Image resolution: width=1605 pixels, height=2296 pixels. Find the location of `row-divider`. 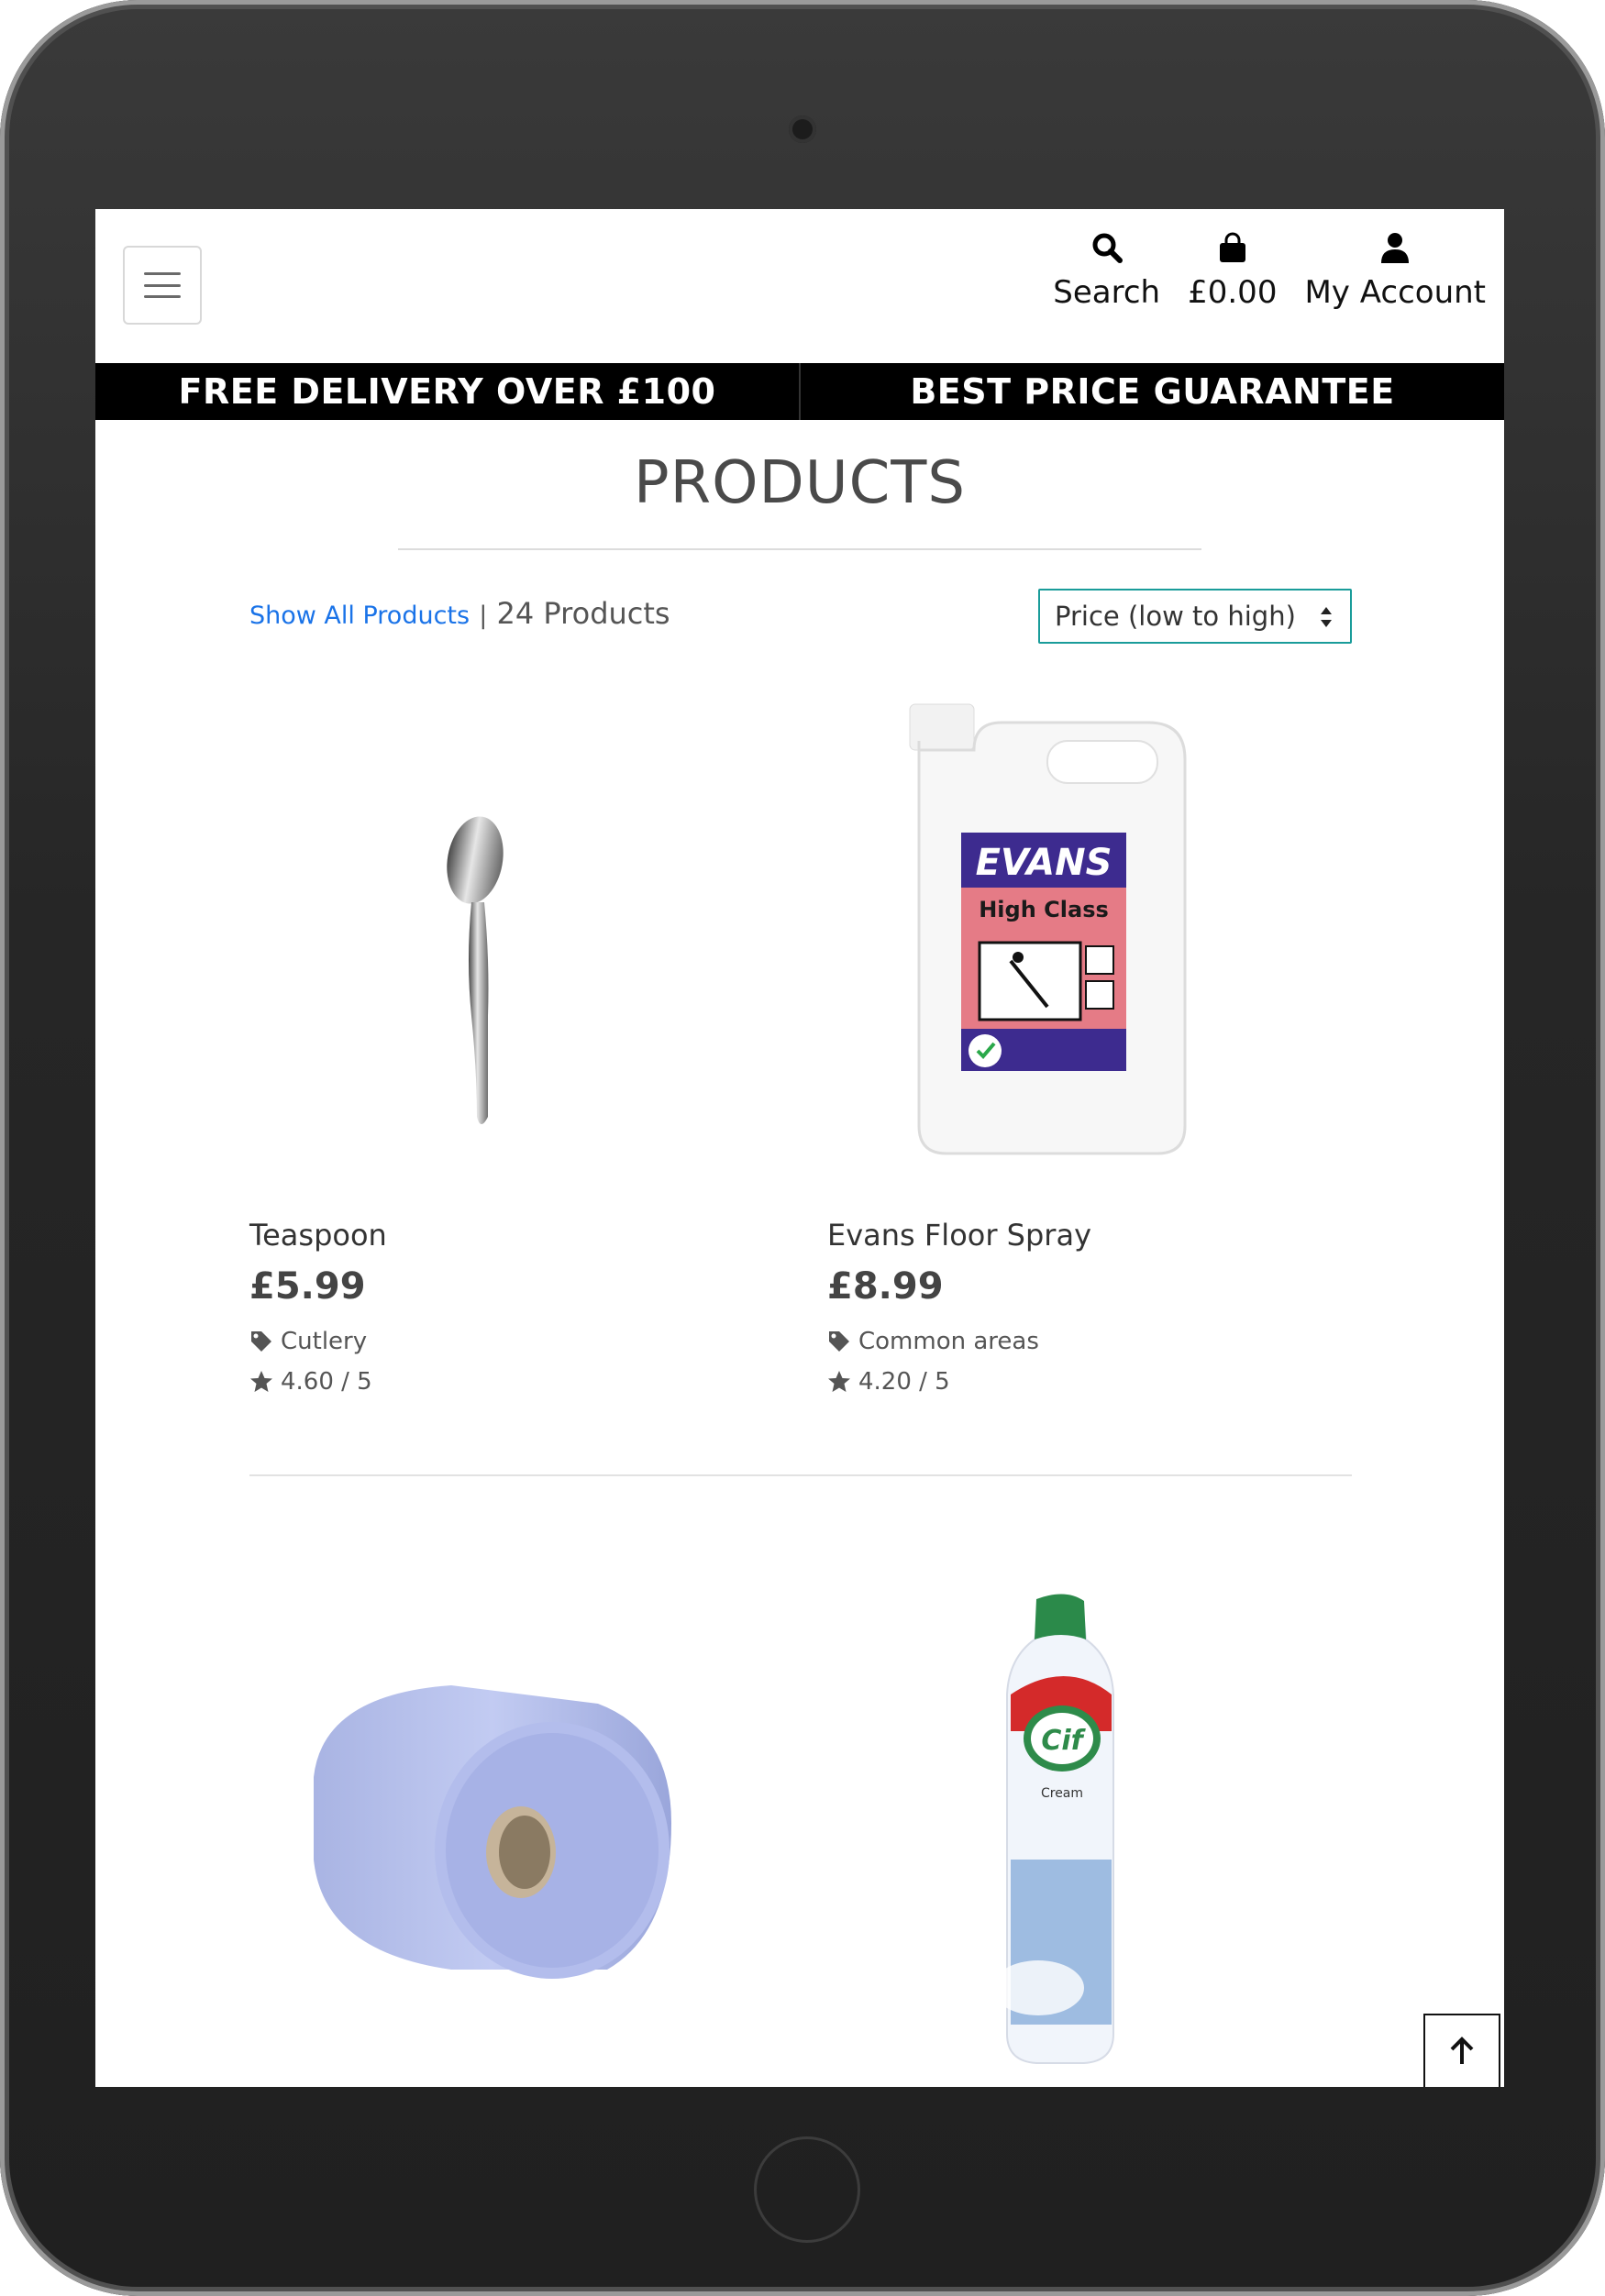

row-divider is located at coordinates (800, 1475).